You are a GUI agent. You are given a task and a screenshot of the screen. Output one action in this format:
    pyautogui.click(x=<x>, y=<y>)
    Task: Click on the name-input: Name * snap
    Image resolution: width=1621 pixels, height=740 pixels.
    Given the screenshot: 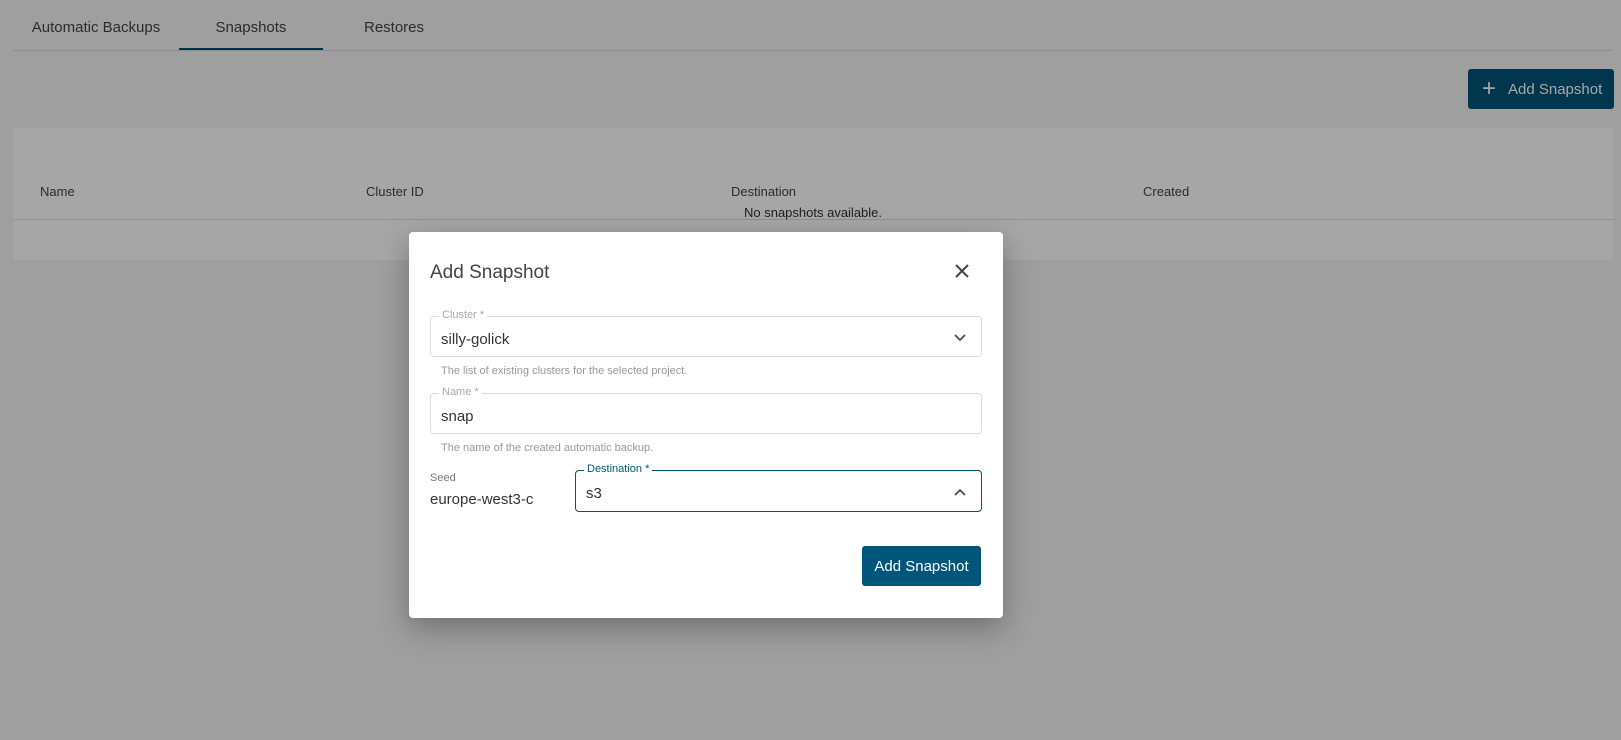 What is the action you would take?
    pyautogui.click(x=706, y=410)
    